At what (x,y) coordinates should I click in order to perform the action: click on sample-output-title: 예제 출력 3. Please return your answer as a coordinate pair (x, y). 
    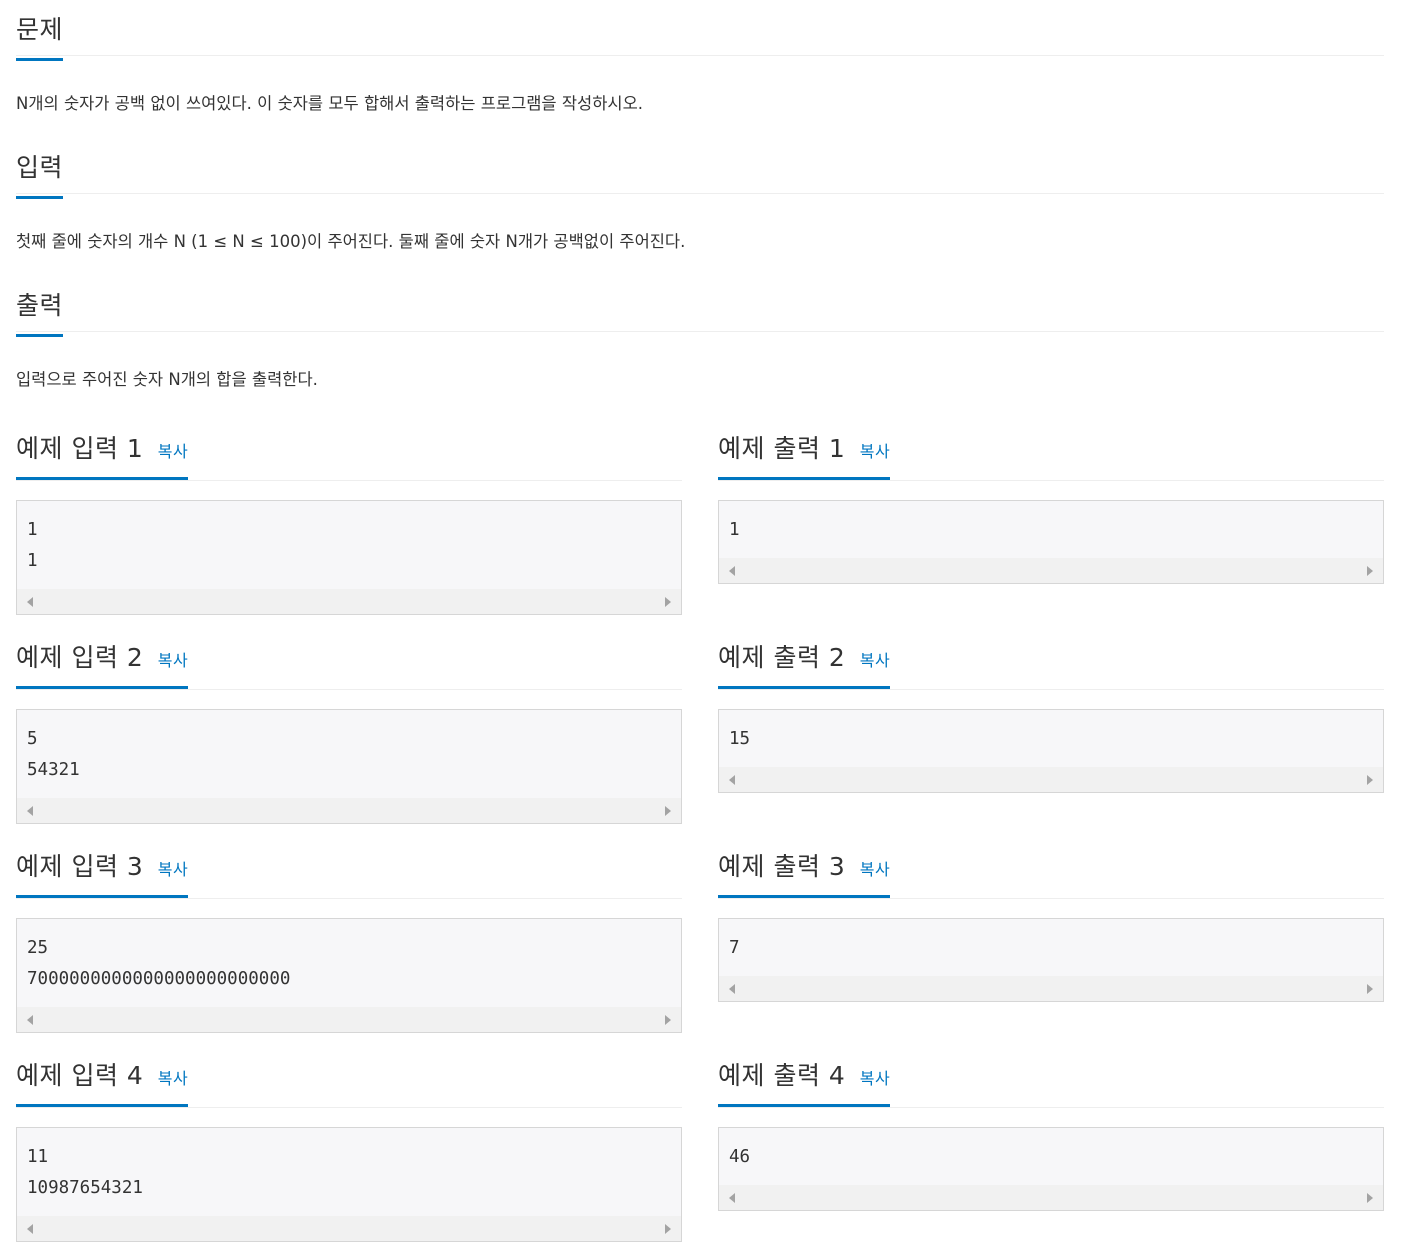
    Looking at the image, I should click on (782, 866).